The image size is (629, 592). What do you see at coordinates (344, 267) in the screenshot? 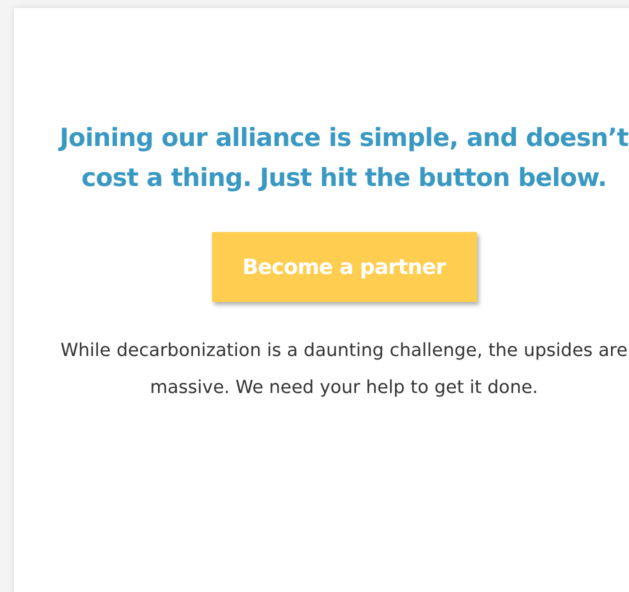
I see `become-partner-button: Become a partner` at bounding box center [344, 267].